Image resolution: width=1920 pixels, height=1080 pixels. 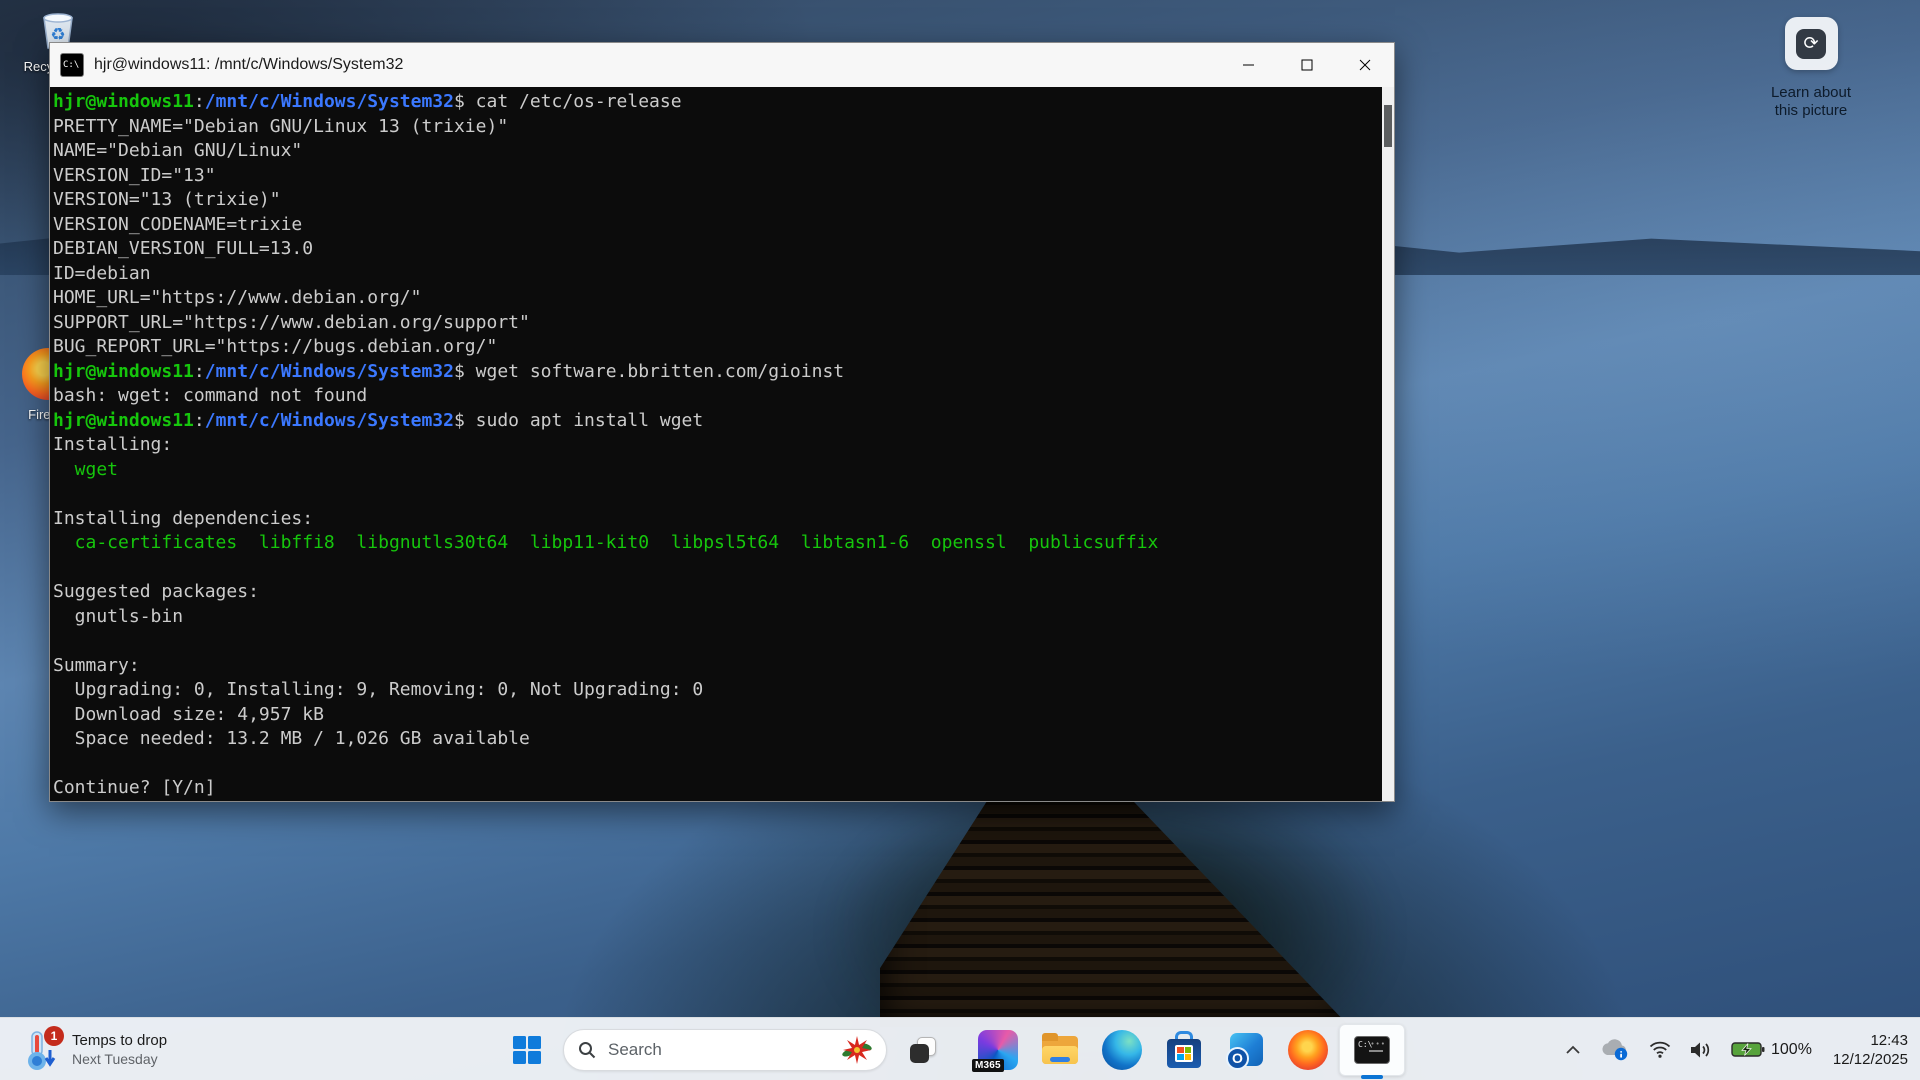 I want to click on clock-time: 12:43, so click(x=1889, y=1040).